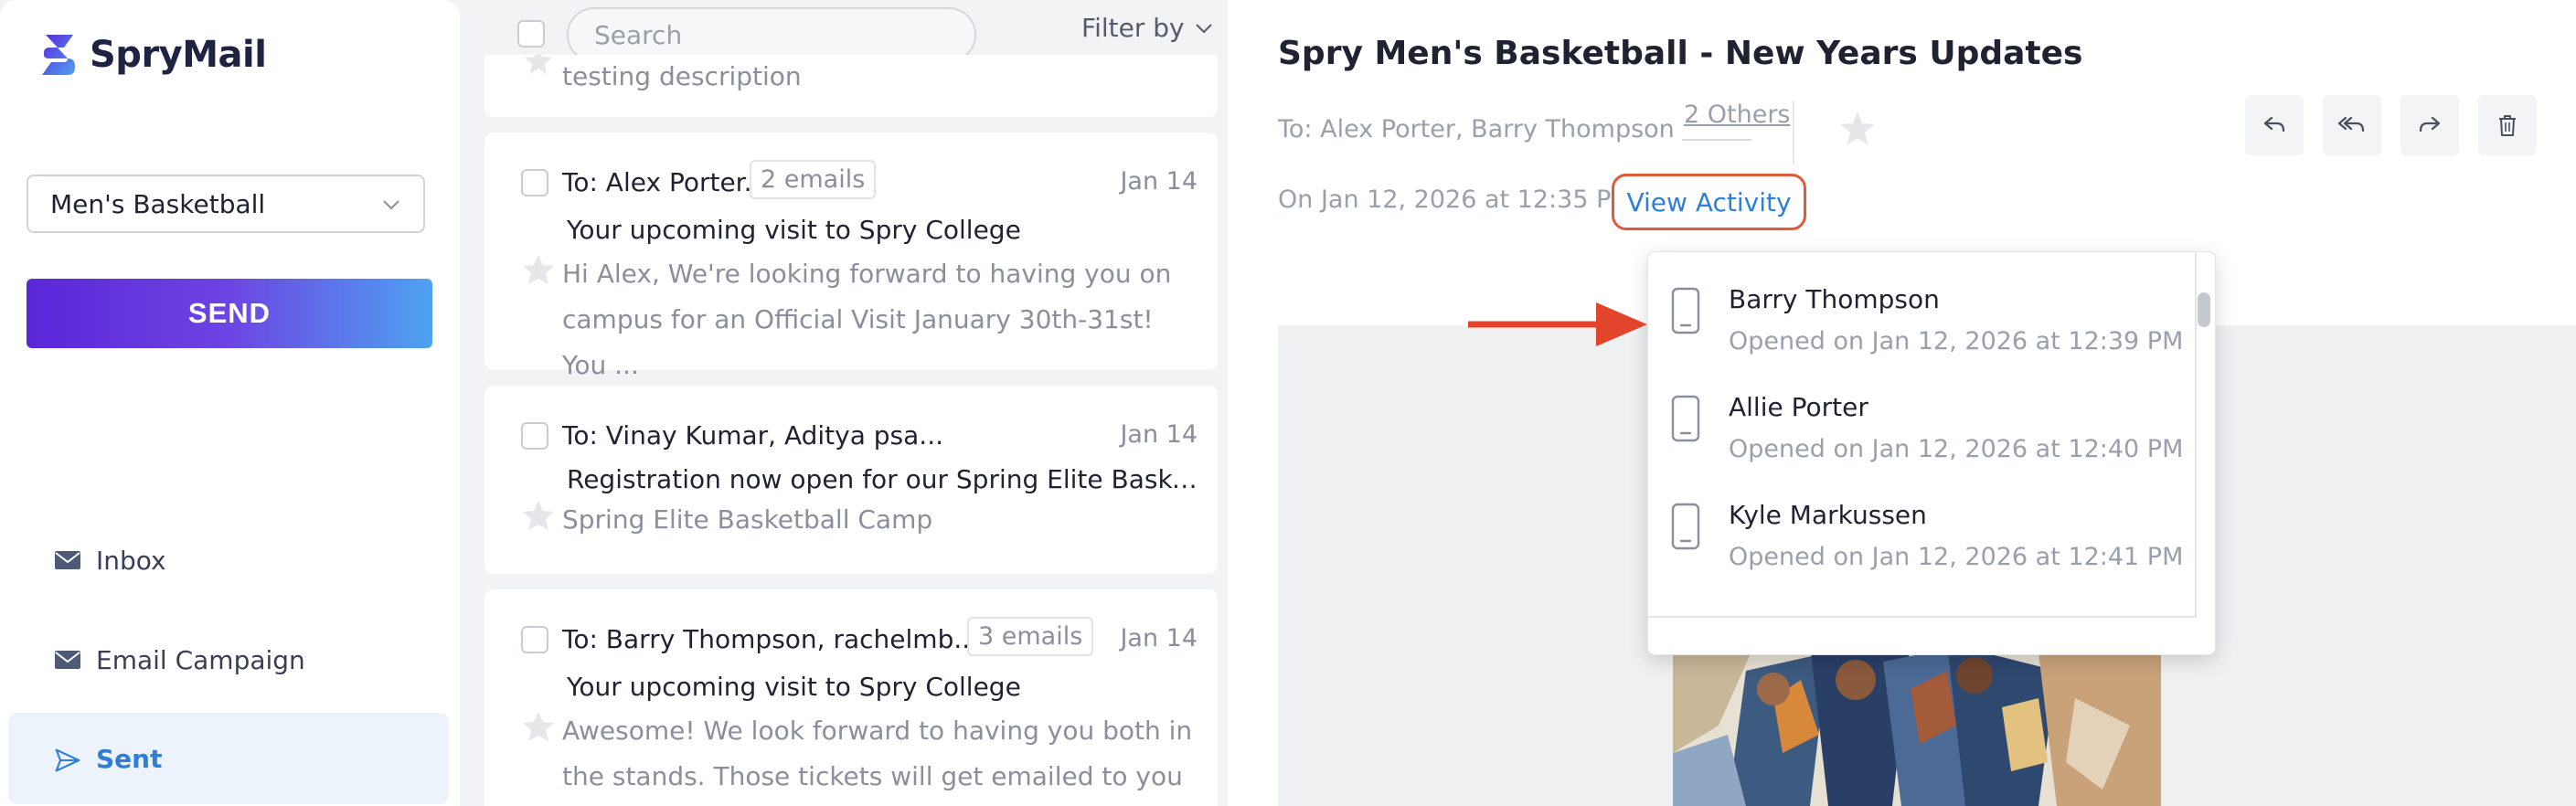  What do you see at coordinates (158, 203) in the screenshot?
I see `team-dropdown-value: Men's Basketball` at bounding box center [158, 203].